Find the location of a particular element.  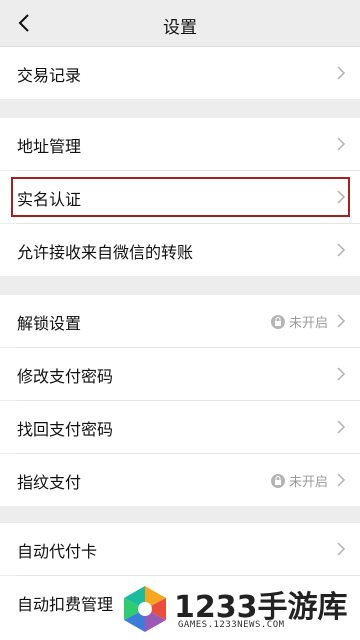

row-allow-wechat-transfer: 允许接收来自微信的转账 is located at coordinates (180, 250).